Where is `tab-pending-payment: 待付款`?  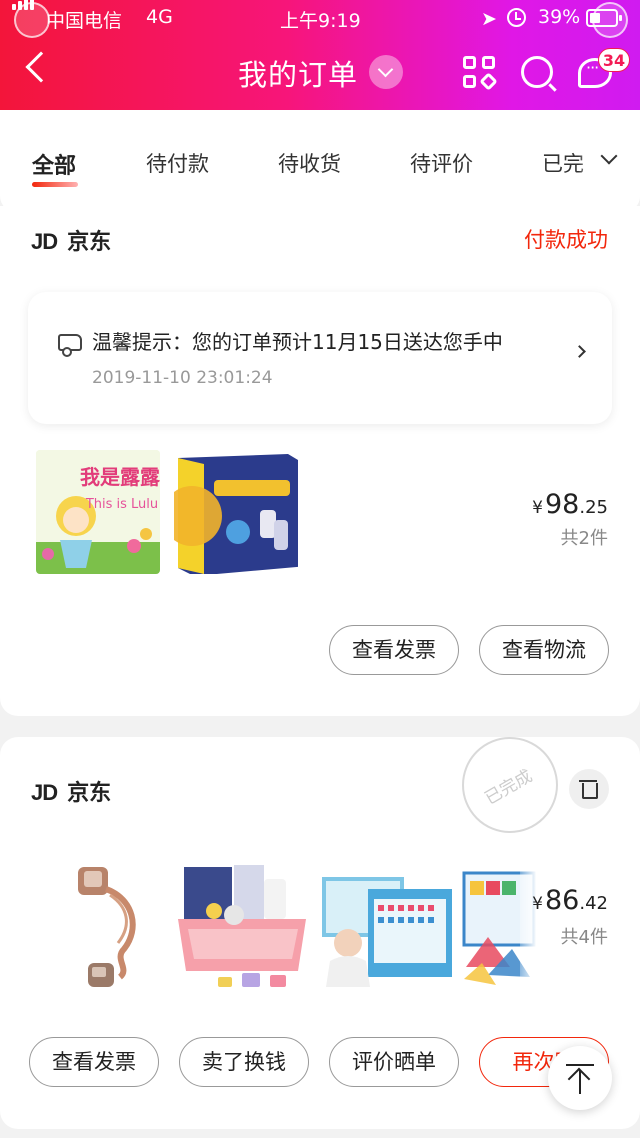
tab-pending-payment: 待付款 is located at coordinates (177, 163).